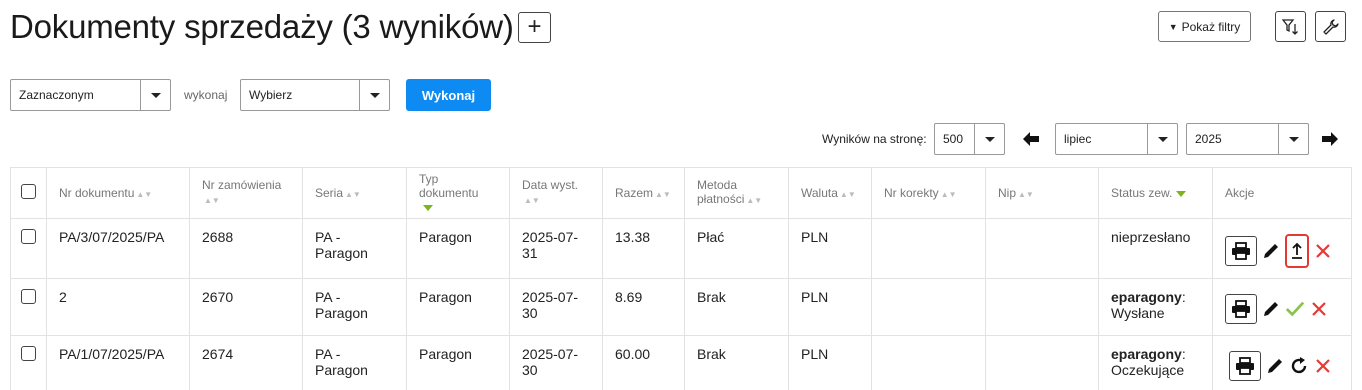  Describe the element at coordinates (1155, 193) in the screenshot. I see `col-status-zew: Status zew.` at that location.